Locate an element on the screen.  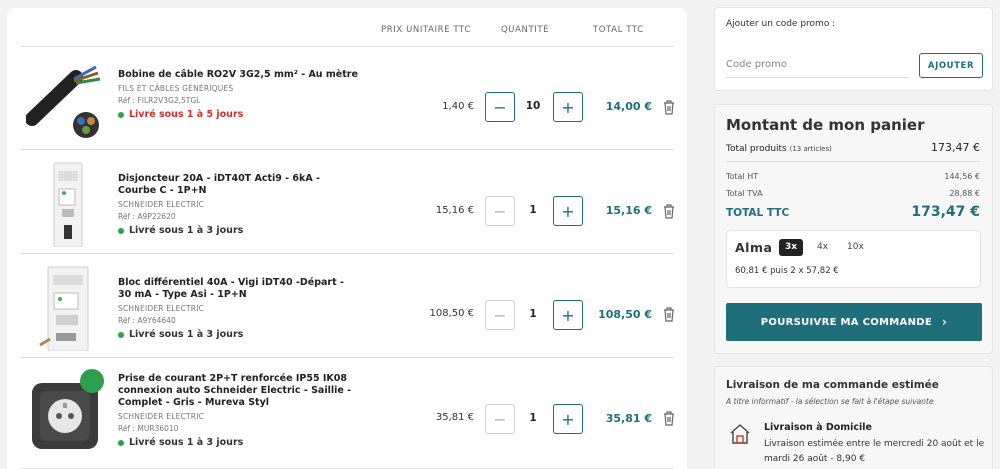
product-image-breaker is located at coordinates (66, 203).